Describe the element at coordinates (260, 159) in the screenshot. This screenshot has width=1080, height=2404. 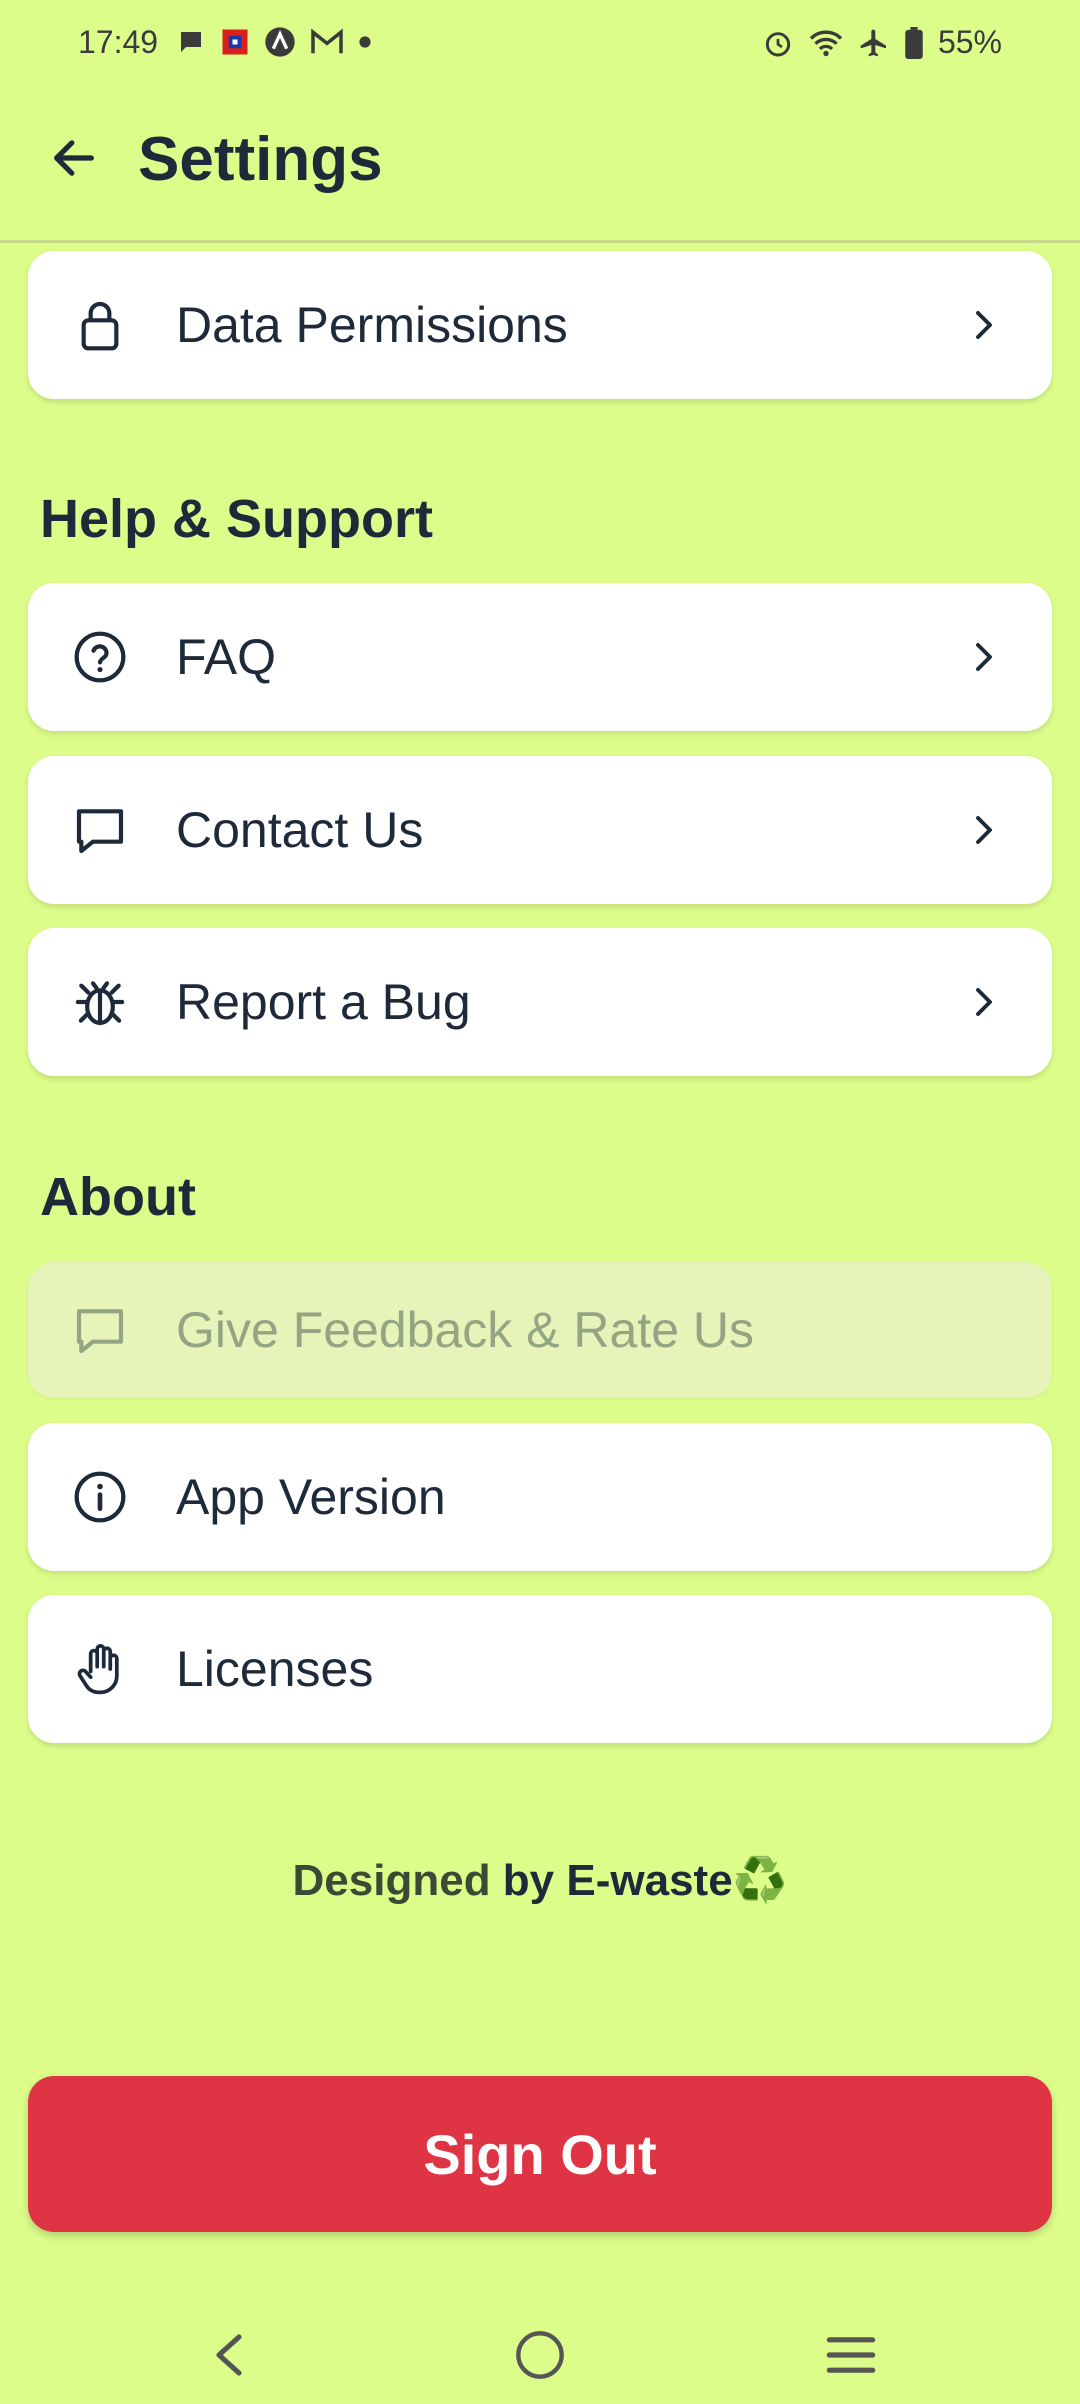
I see `page-title: Settings` at that location.